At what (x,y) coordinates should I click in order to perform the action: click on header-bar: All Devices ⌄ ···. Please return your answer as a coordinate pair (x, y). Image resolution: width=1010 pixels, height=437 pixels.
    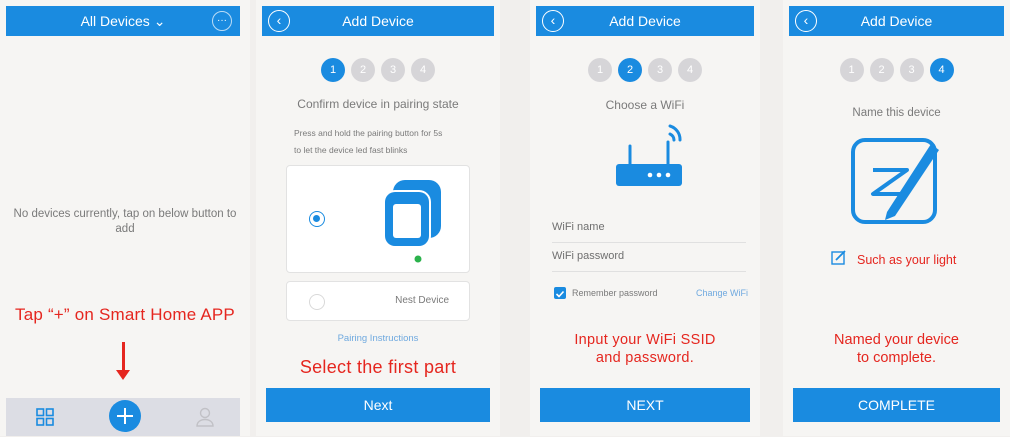
    Looking at the image, I should click on (123, 21).